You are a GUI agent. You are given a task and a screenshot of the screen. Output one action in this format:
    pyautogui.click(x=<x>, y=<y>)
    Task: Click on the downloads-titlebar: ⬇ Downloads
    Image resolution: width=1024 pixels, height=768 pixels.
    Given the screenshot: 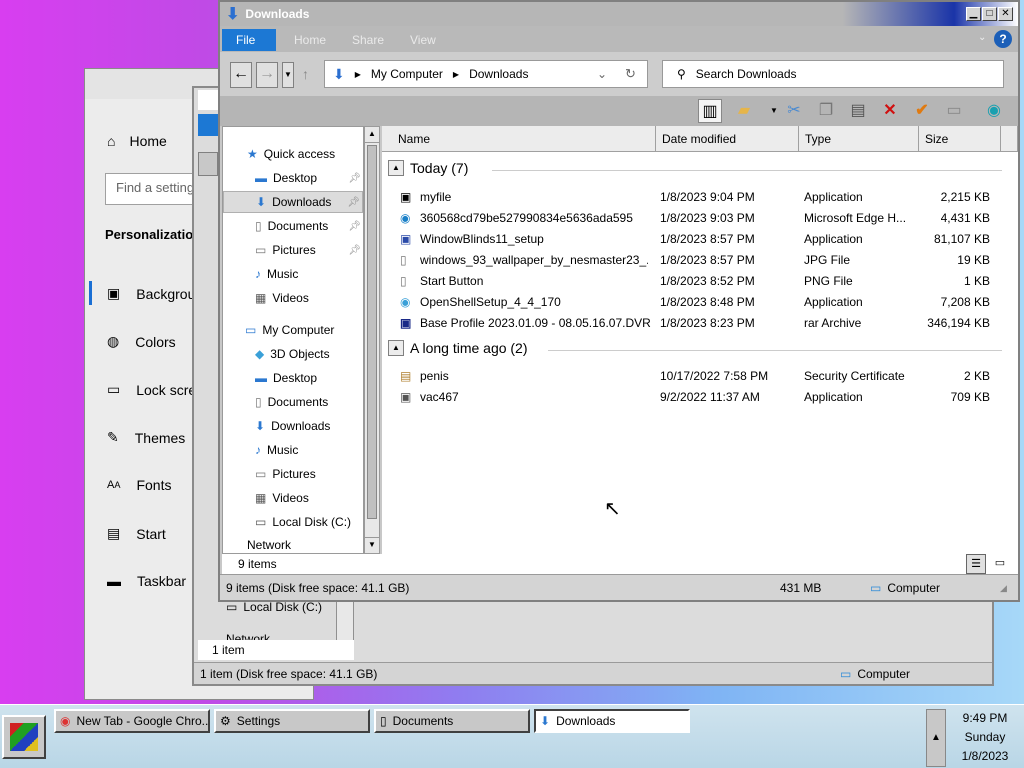 What is the action you would take?
    pyautogui.click(x=619, y=14)
    